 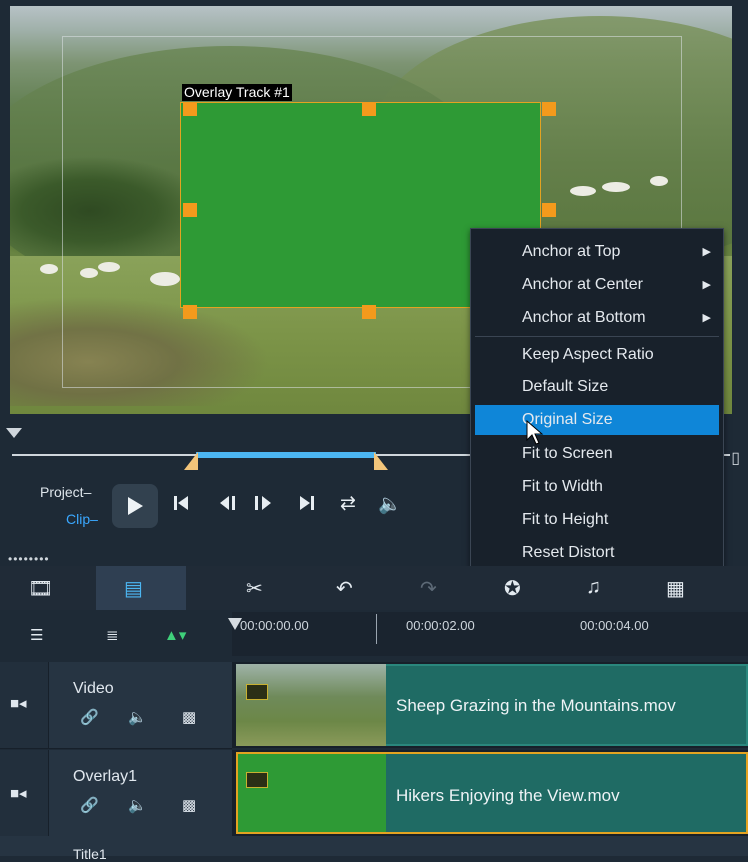 What do you see at coordinates (49, 269) in the screenshot?
I see `sheep` at bounding box center [49, 269].